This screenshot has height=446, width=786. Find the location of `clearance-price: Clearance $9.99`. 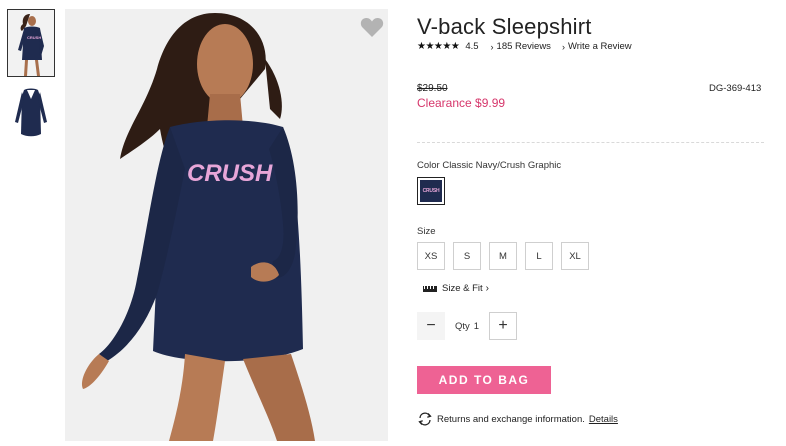

clearance-price: Clearance $9.99 is located at coordinates (461, 103).